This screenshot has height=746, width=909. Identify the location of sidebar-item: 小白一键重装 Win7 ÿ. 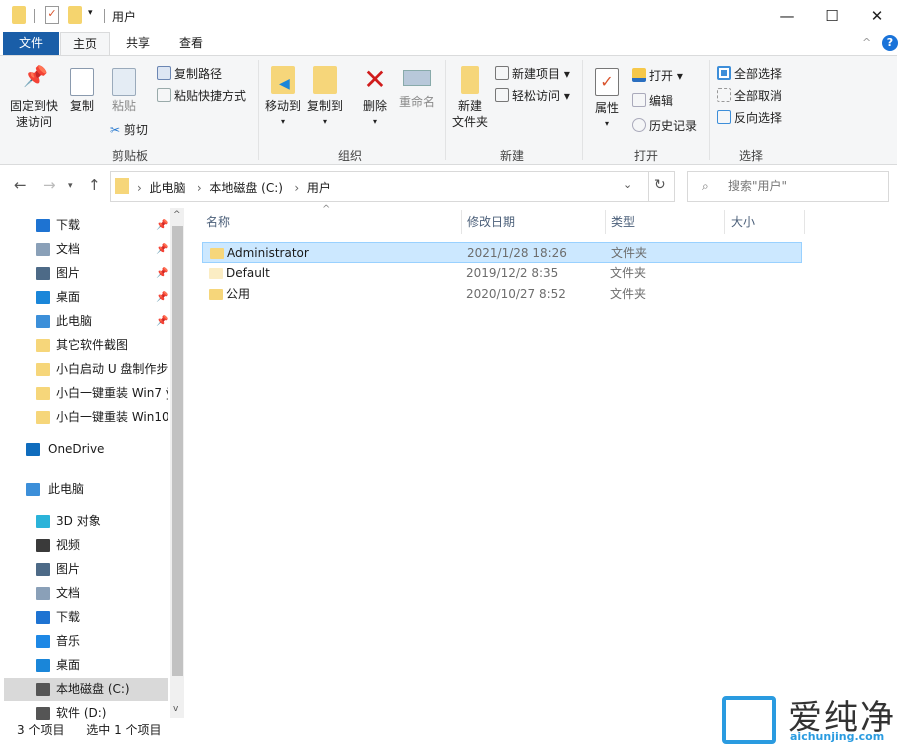
(86, 393).